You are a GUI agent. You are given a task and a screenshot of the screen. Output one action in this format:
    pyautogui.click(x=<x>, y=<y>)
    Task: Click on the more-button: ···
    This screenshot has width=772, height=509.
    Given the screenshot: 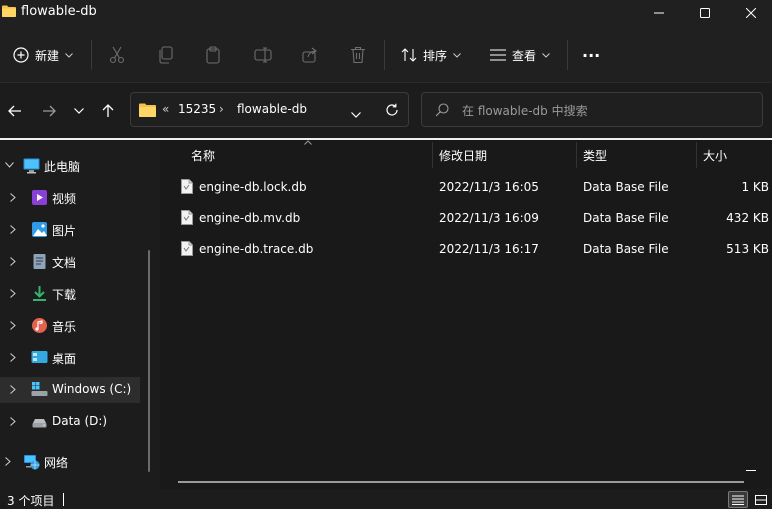 What is the action you would take?
    pyautogui.click(x=591, y=55)
    